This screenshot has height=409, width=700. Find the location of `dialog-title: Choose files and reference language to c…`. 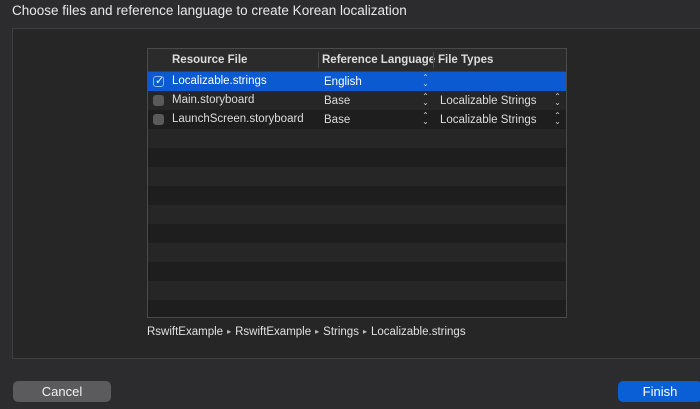

dialog-title: Choose files and reference language to c… is located at coordinates (209, 10).